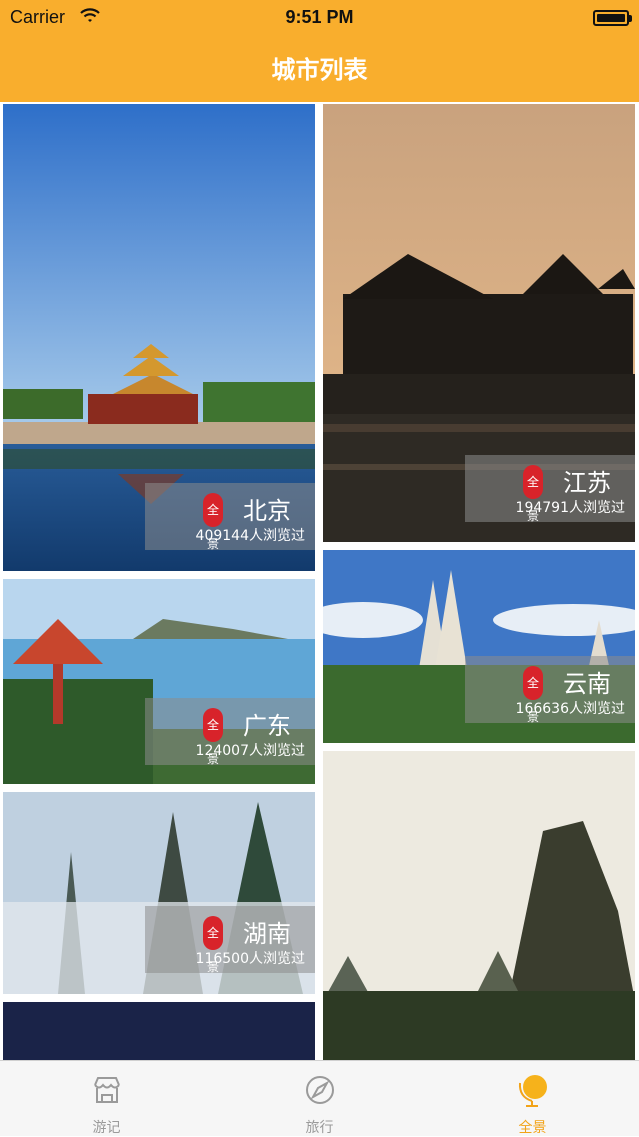  Describe the element at coordinates (319, 51) in the screenshot. I see `nav-header: Carrier 9:51 PM 城市列表` at that location.